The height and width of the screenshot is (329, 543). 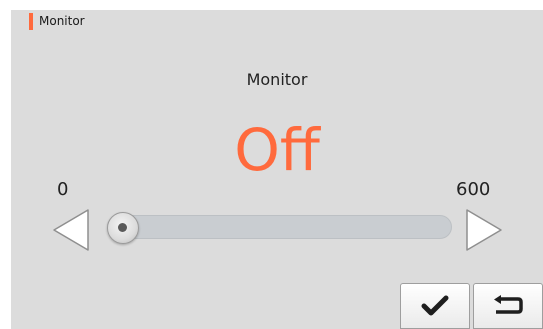 I want to click on return-arrow-icon, so click(x=508, y=304).